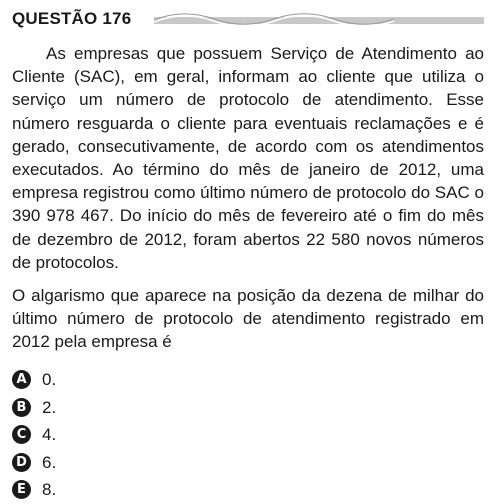 This screenshot has height=504, width=490. I want to click on option-a: A 0., so click(248, 380).